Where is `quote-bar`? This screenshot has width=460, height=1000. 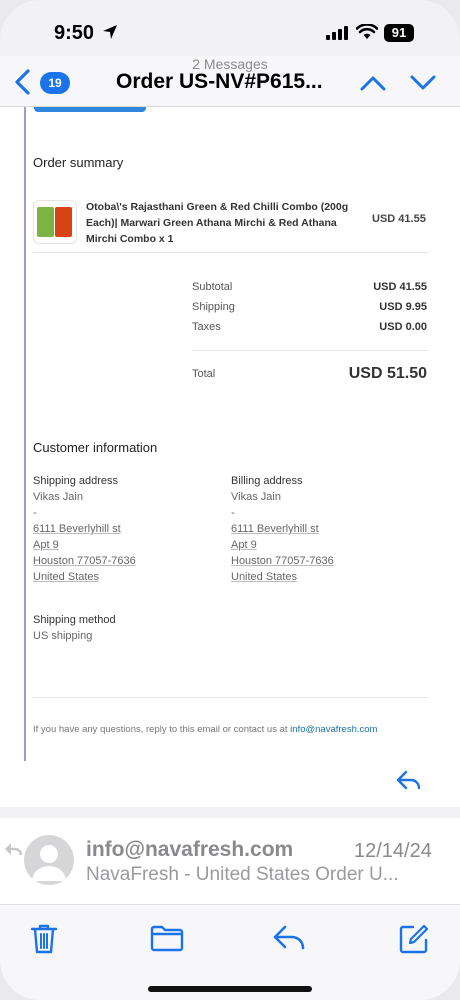
quote-bar is located at coordinates (25, 434).